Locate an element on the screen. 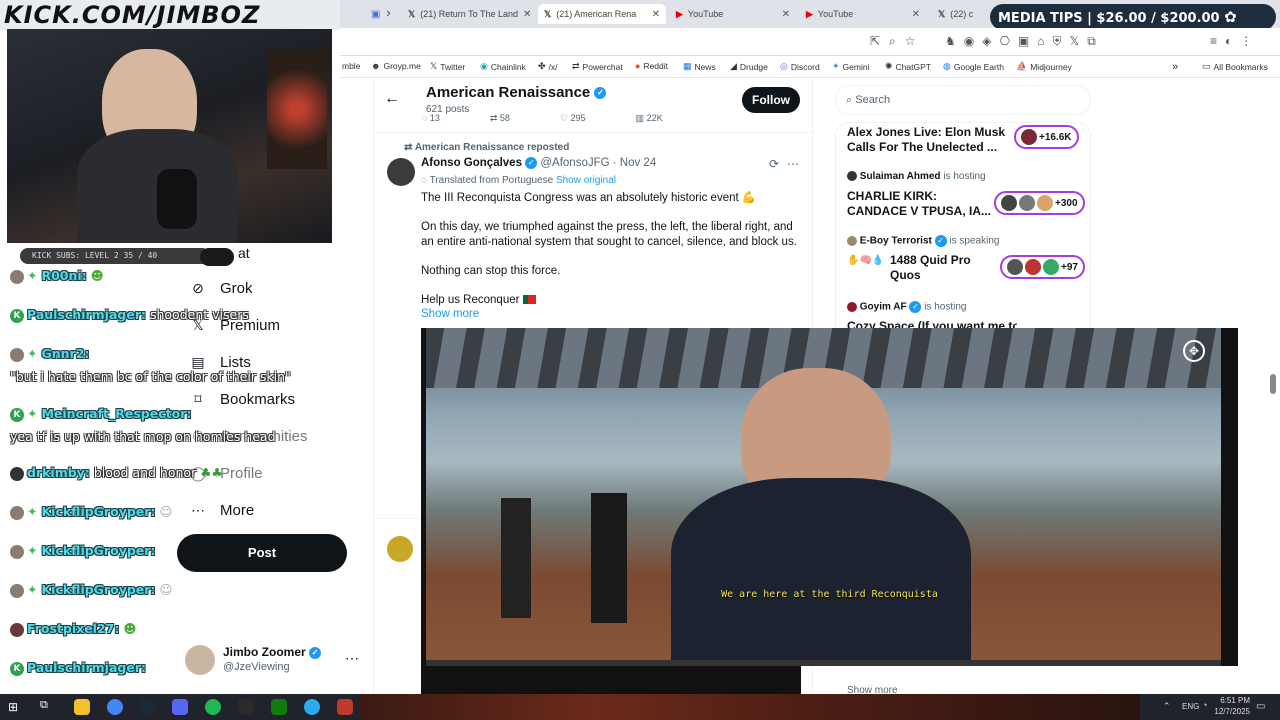 The height and width of the screenshot is (720, 1280). frog-icon: ☻ is located at coordinates (376, 66).